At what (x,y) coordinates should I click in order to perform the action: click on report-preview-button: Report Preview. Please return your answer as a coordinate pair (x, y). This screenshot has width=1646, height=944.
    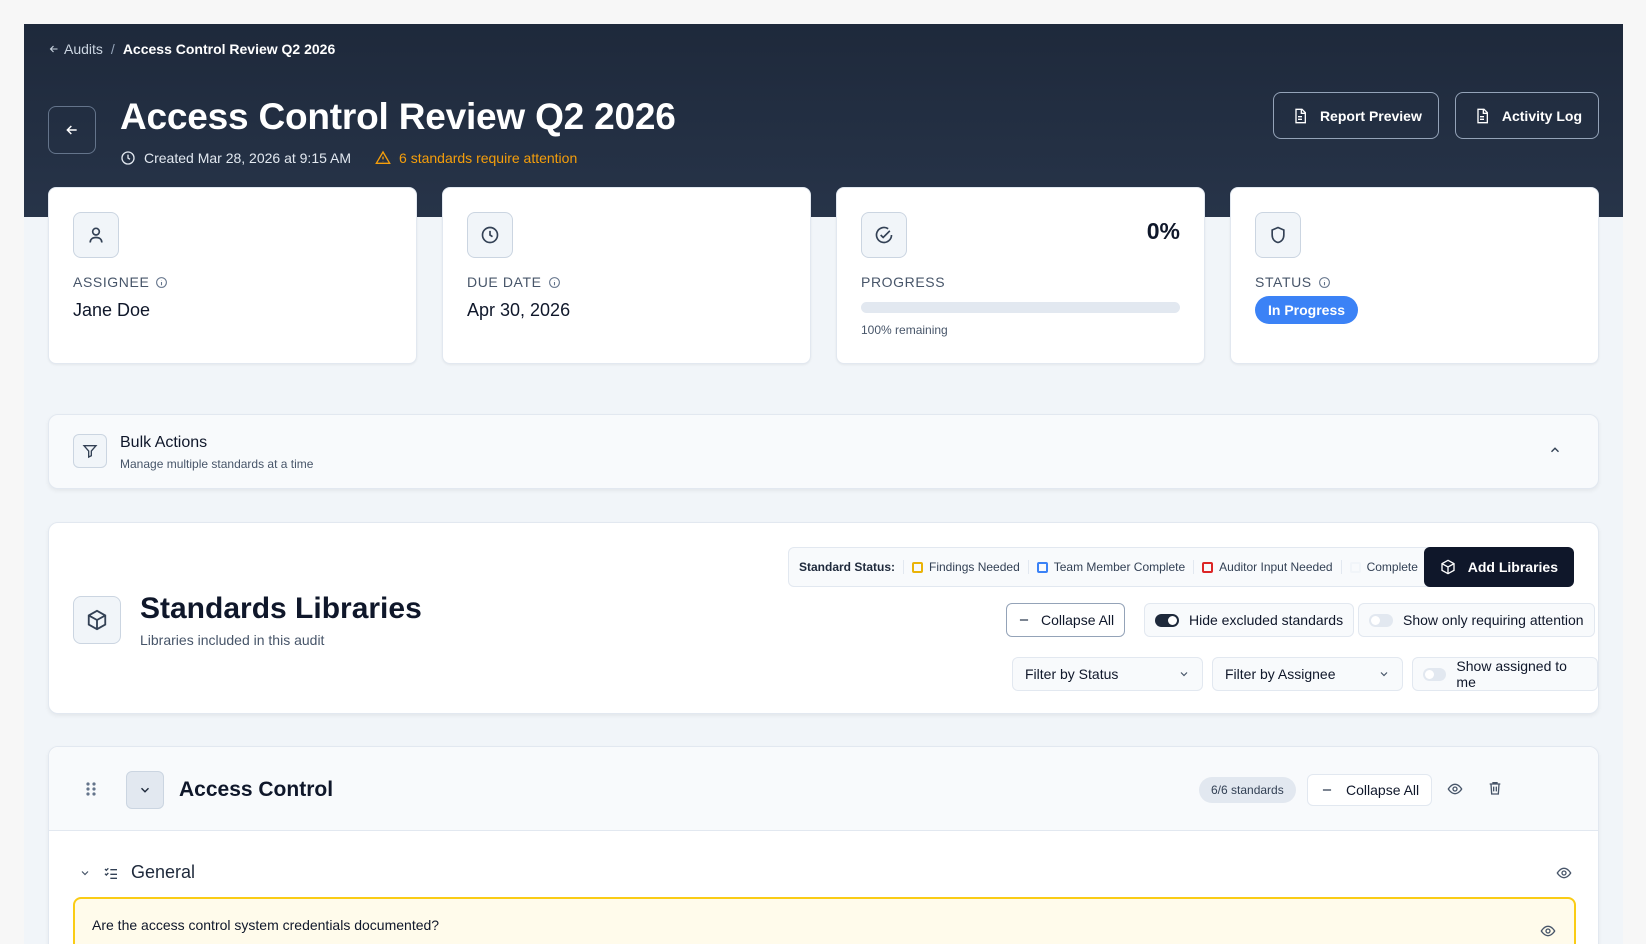
    Looking at the image, I should click on (1355, 115).